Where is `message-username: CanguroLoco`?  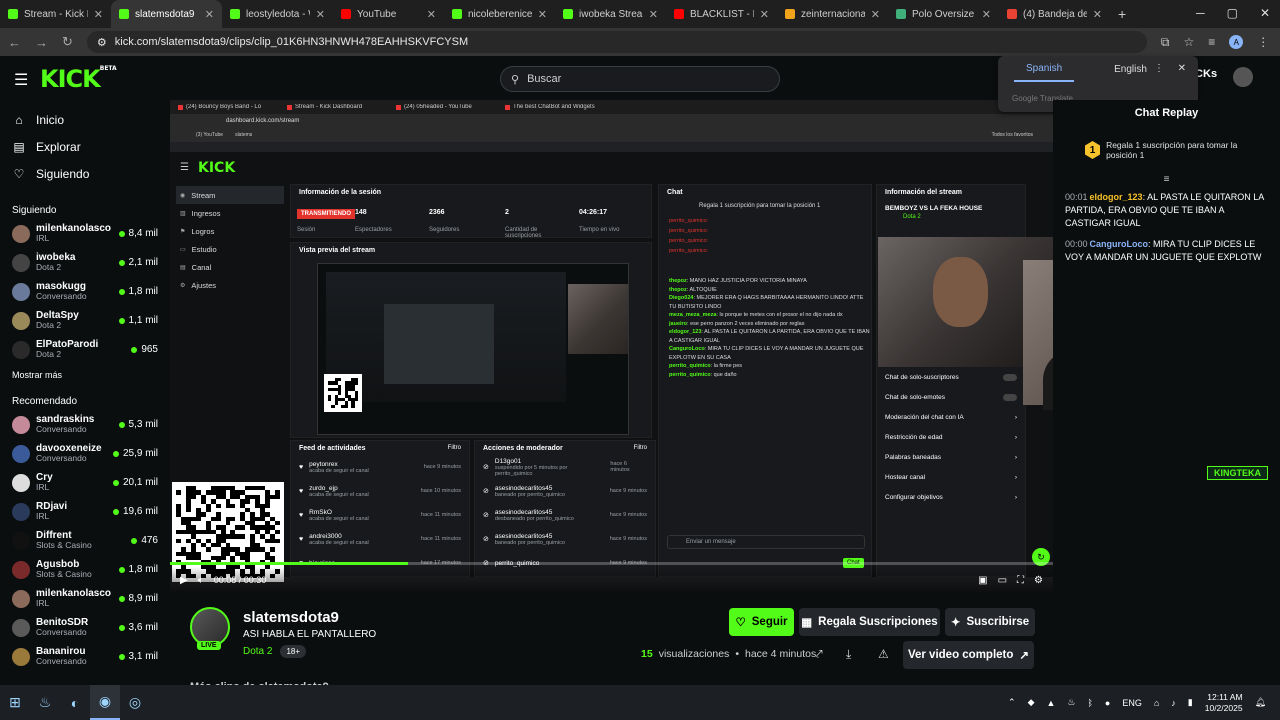 message-username: CanguroLoco is located at coordinates (1119, 244).